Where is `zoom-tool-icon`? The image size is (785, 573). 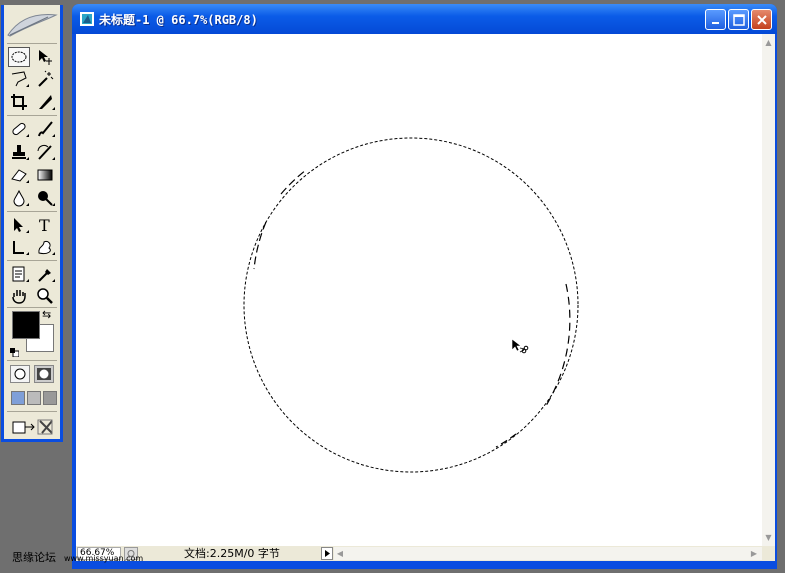
zoom-tool-icon is located at coordinates (45, 296).